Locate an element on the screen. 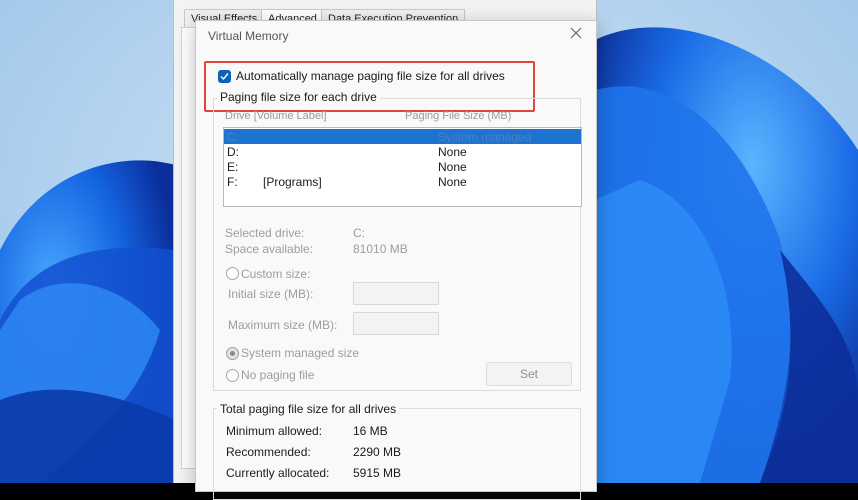 The width and height of the screenshot is (858, 500). set-button: Set is located at coordinates (529, 374).